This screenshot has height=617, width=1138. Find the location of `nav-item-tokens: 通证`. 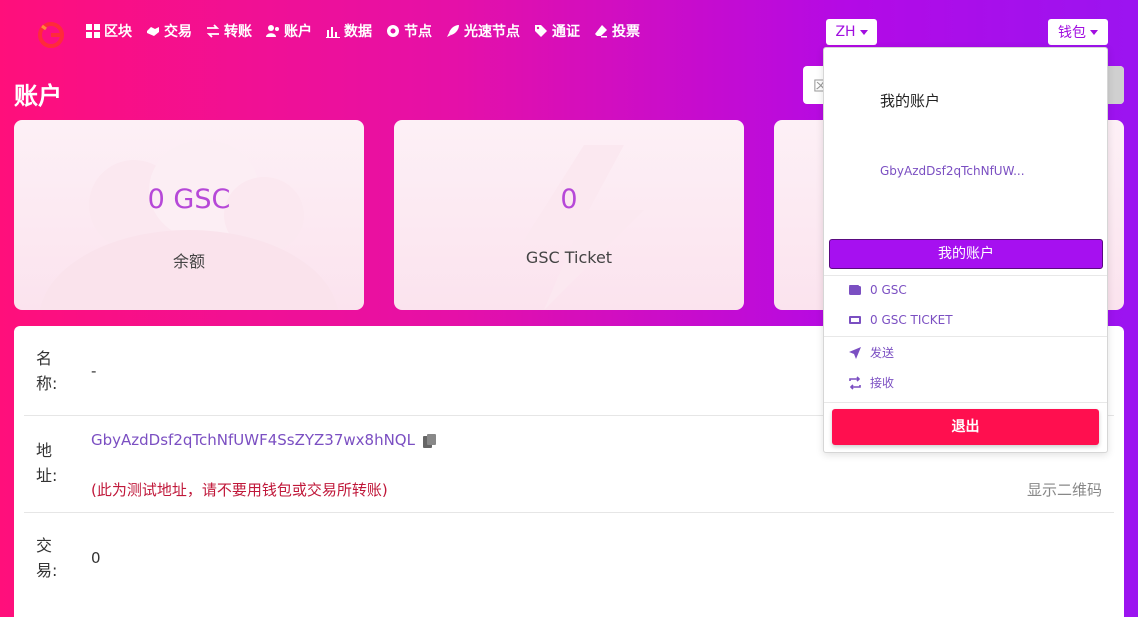

nav-item-tokens: 通证 is located at coordinates (557, 31).